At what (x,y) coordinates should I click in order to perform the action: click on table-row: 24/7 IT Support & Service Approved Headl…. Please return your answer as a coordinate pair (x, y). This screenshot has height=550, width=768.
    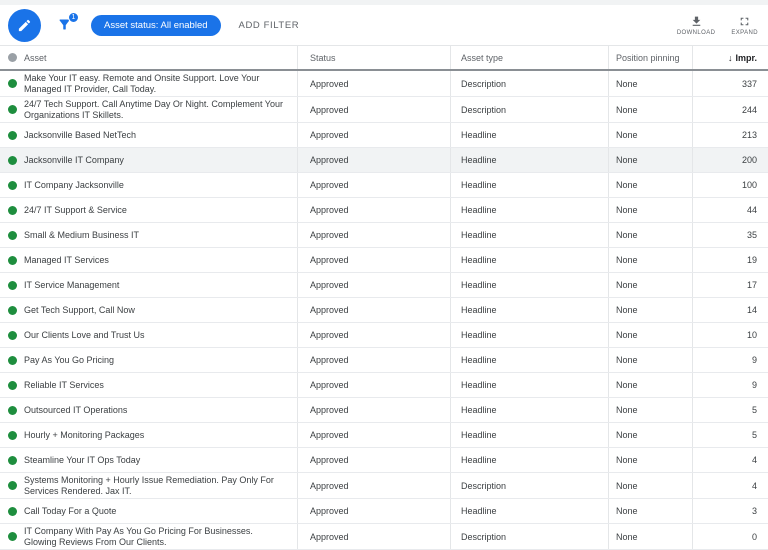
    Looking at the image, I should click on (384, 210).